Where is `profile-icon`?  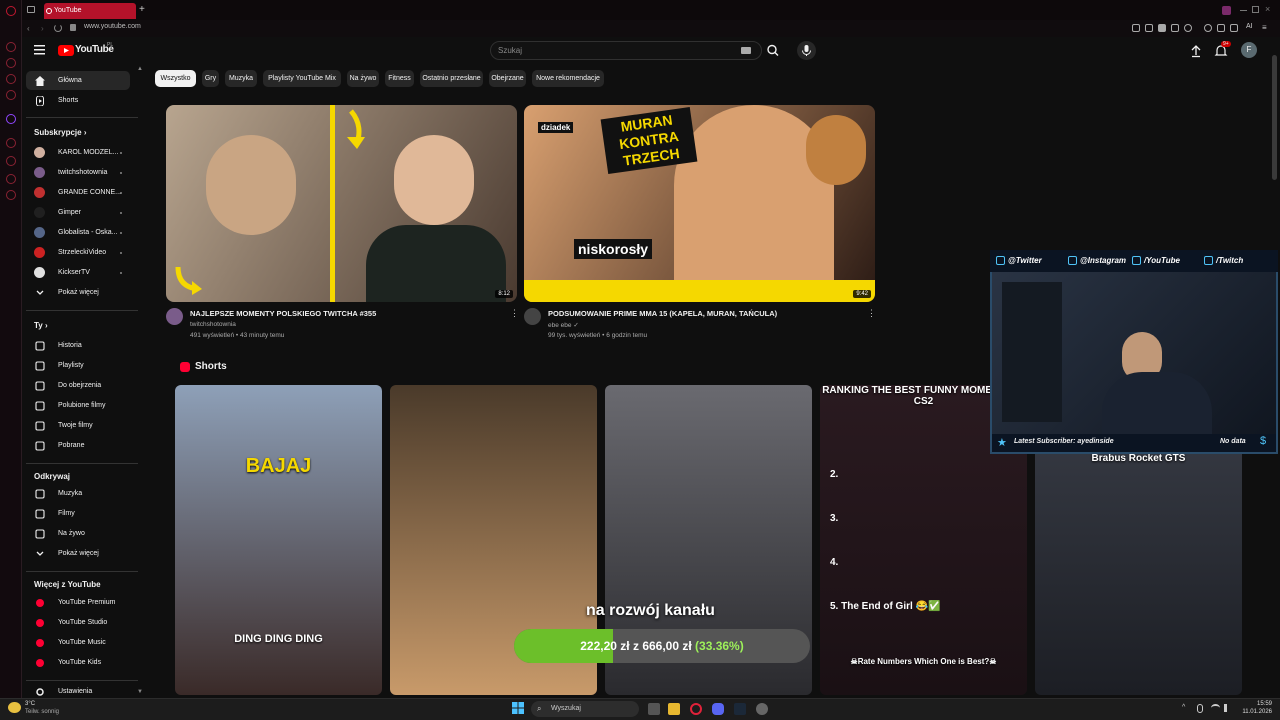 profile-icon is located at coordinates (1226, 10).